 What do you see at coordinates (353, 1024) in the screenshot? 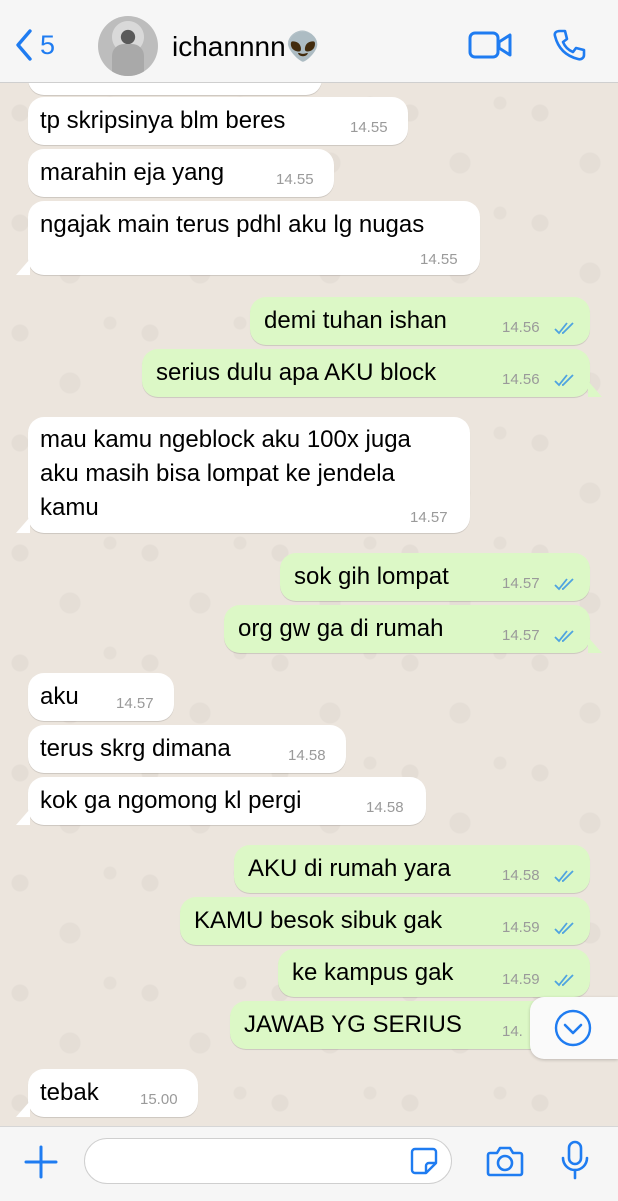
I see `message-text: JAWAB YG SERIUS` at bounding box center [353, 1024].